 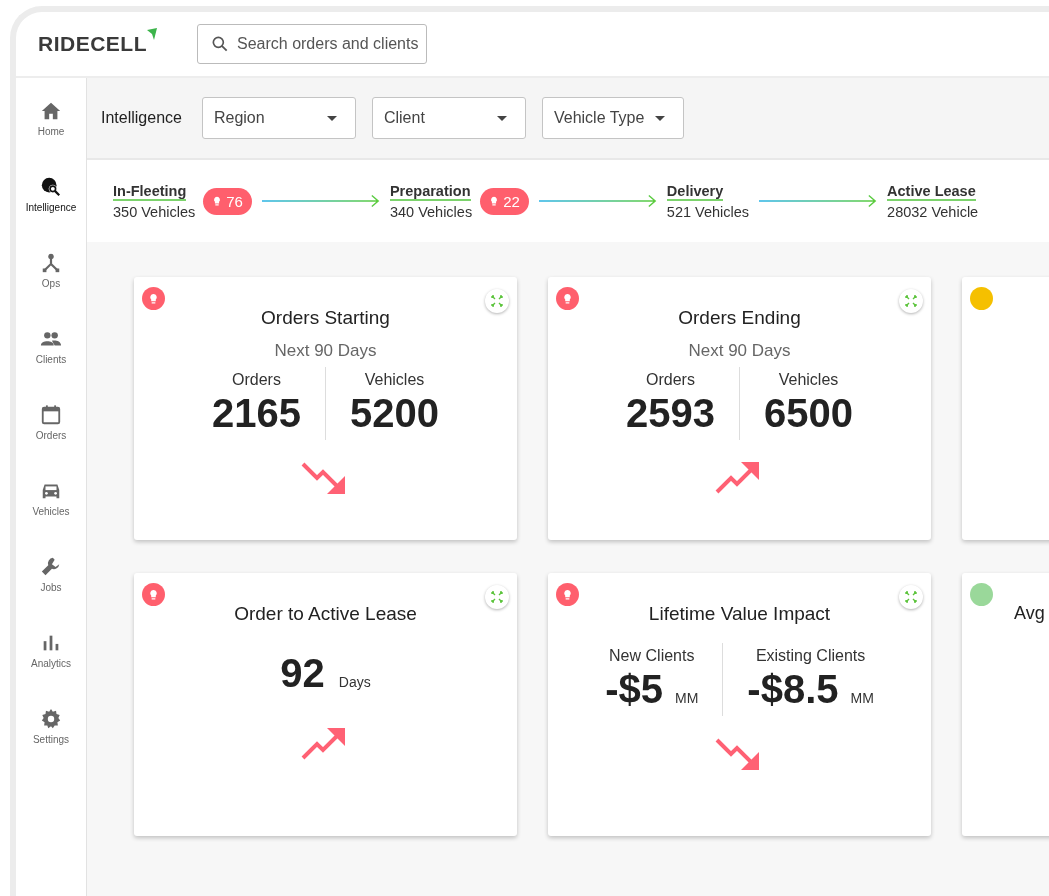 I want to click on sidebar-item: Orders, so click(x=51, y=442).